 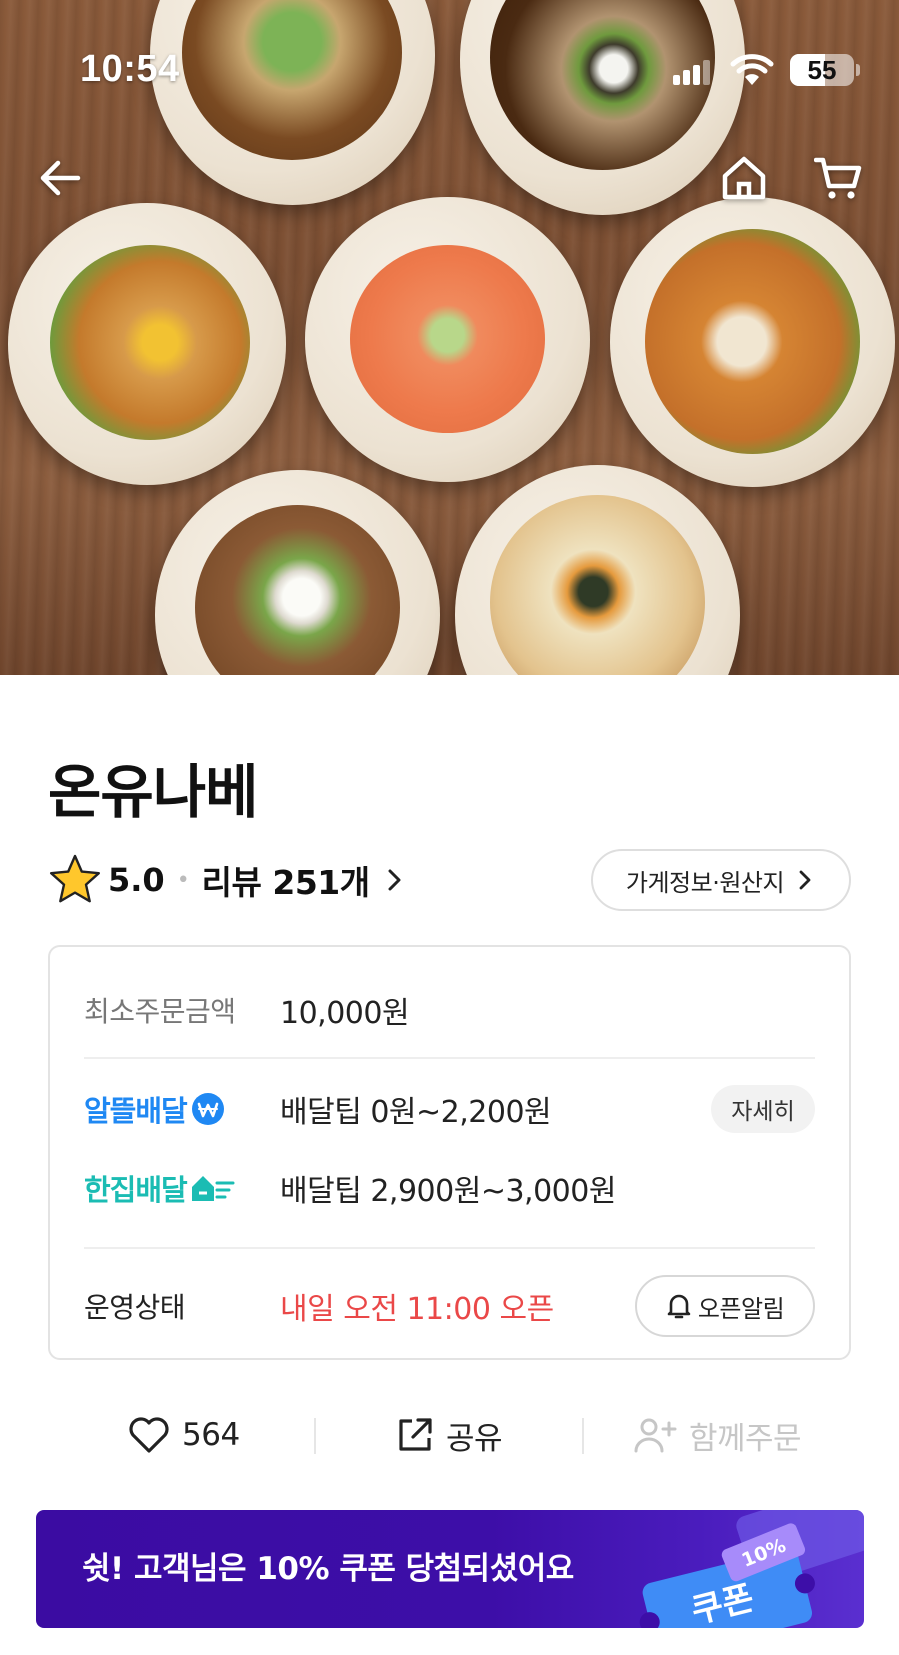 I want to click on rating-row: 5.0 • 리뷰 251개, so click(x=227, y=880).